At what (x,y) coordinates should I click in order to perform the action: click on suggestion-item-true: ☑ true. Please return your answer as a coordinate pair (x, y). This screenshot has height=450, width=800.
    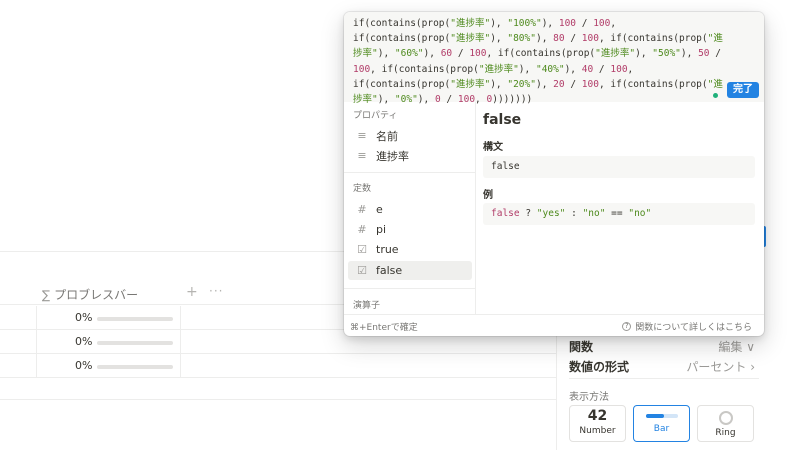
    Looking at the image, I should click on (410, 249).